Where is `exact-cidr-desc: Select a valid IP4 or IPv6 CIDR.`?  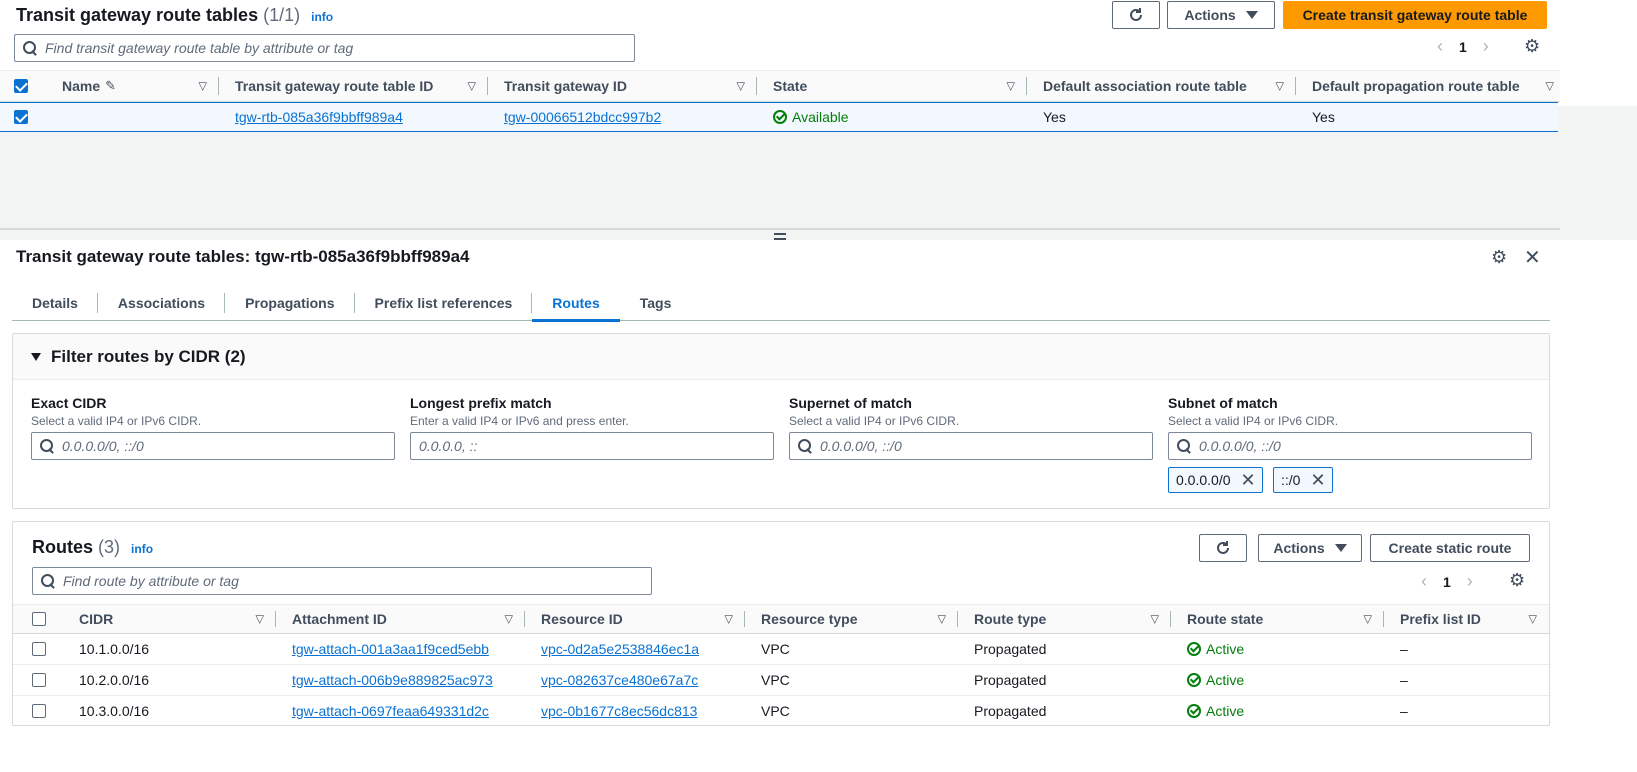 exact-cidr-desc: Select a valid IP4 or IPv6 CIDR. is located at coordinates (116, 421).